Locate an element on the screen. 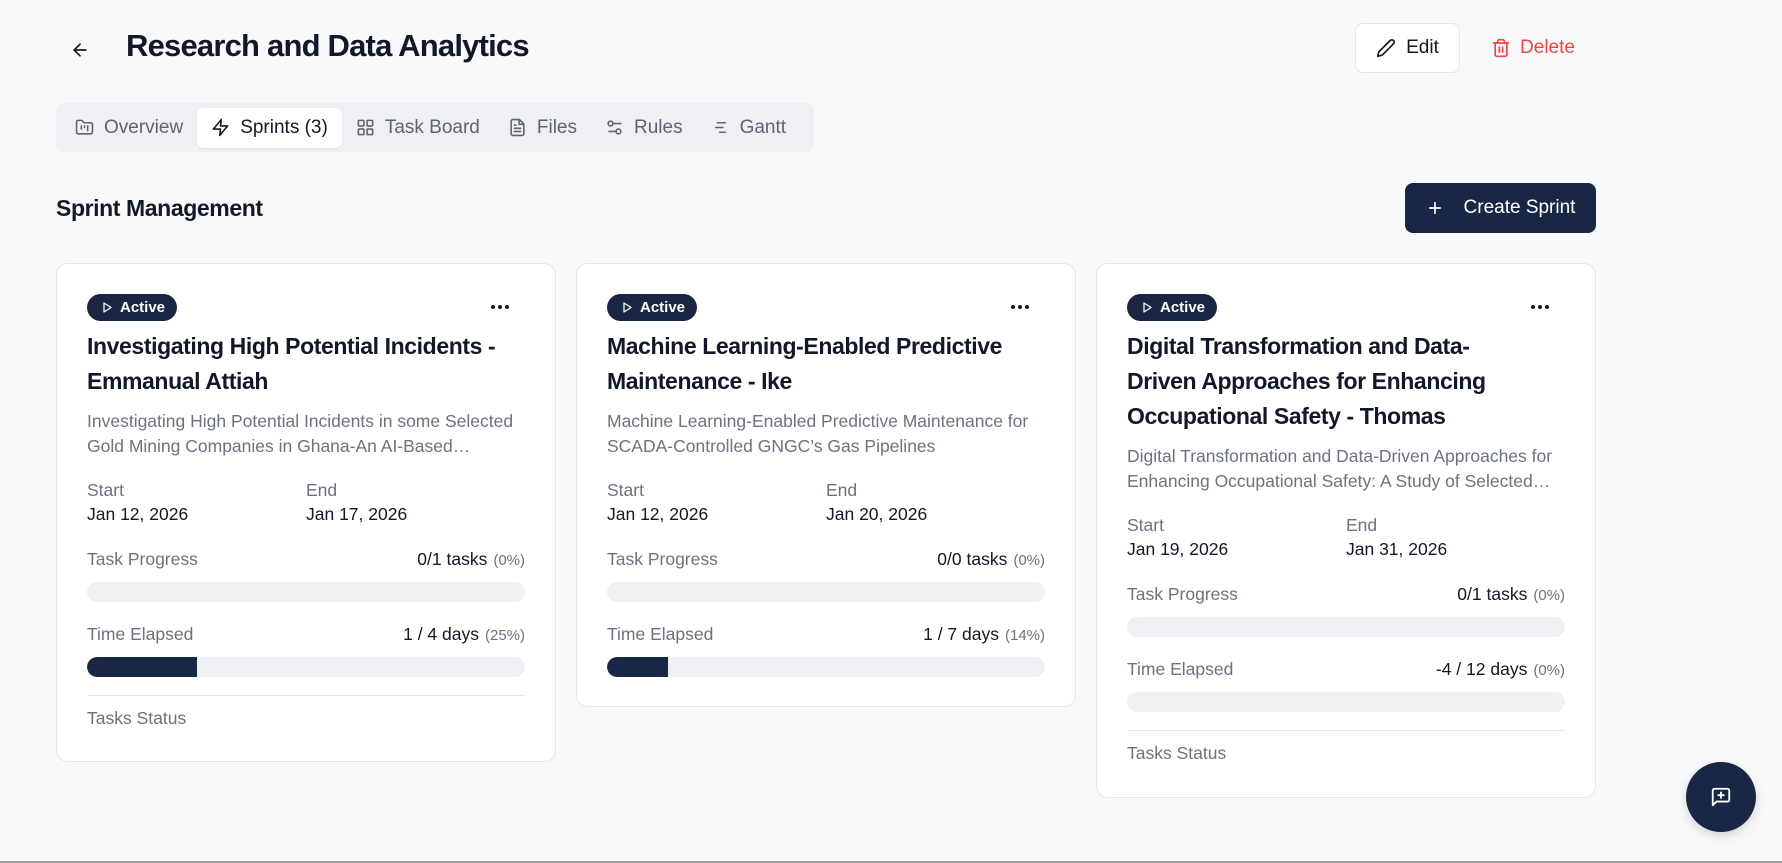  tab-gantt: Gantt is located at coordinates (748, 128).